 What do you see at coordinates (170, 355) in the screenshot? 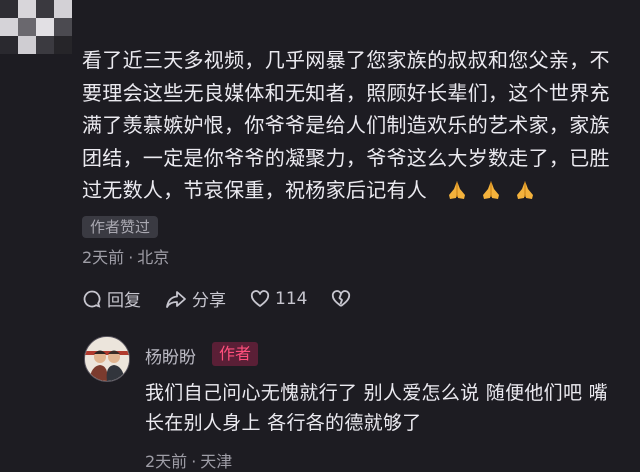
I see `reply-username: 杨盼盼` at bounding box center [170, 355].